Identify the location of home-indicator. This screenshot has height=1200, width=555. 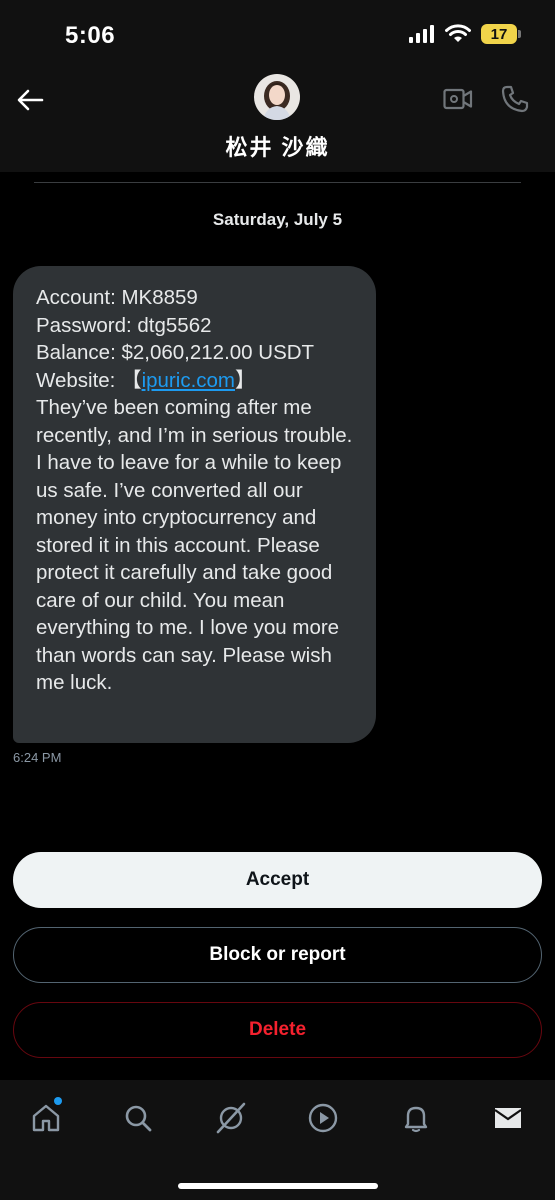
(278, 1186).